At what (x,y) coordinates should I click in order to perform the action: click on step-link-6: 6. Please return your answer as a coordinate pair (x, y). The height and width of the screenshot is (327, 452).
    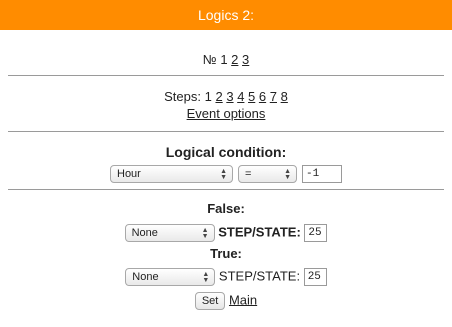
    Looking at the image, I should click on (262, 96).